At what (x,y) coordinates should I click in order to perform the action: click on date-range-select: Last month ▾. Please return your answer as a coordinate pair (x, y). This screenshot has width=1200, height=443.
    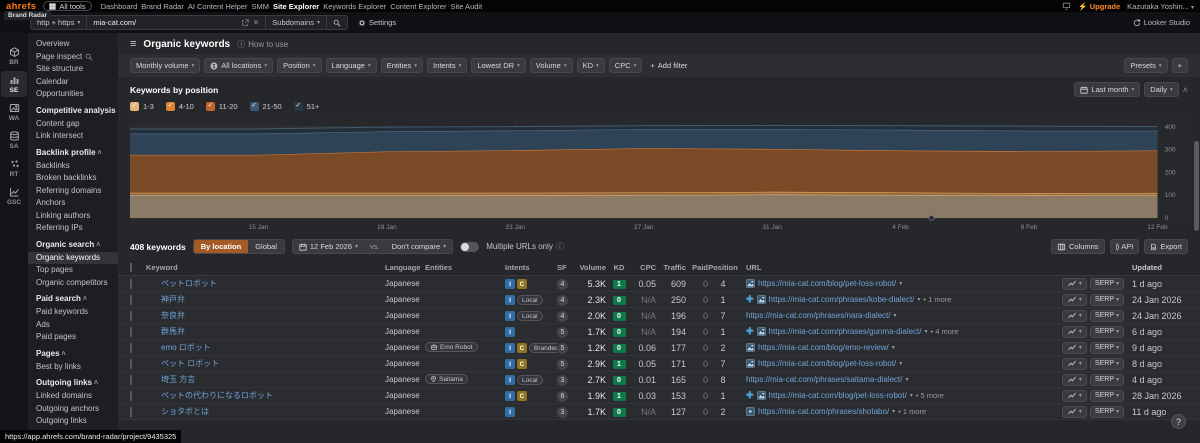
    Looking at the image, I should click on (1107, 89).